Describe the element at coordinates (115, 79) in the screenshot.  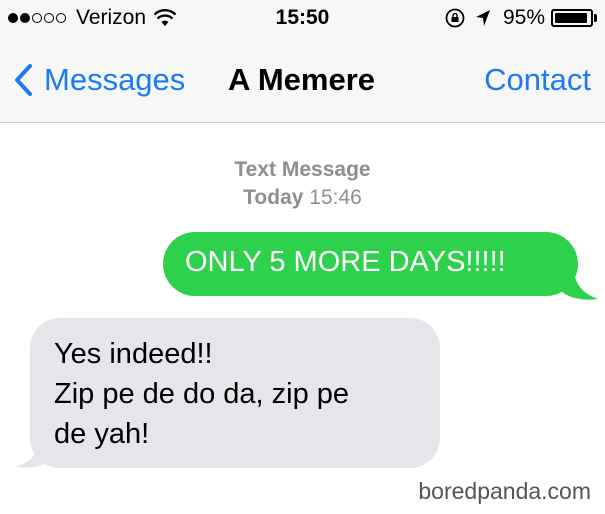
I see `back-button-label: Messages` at that location.